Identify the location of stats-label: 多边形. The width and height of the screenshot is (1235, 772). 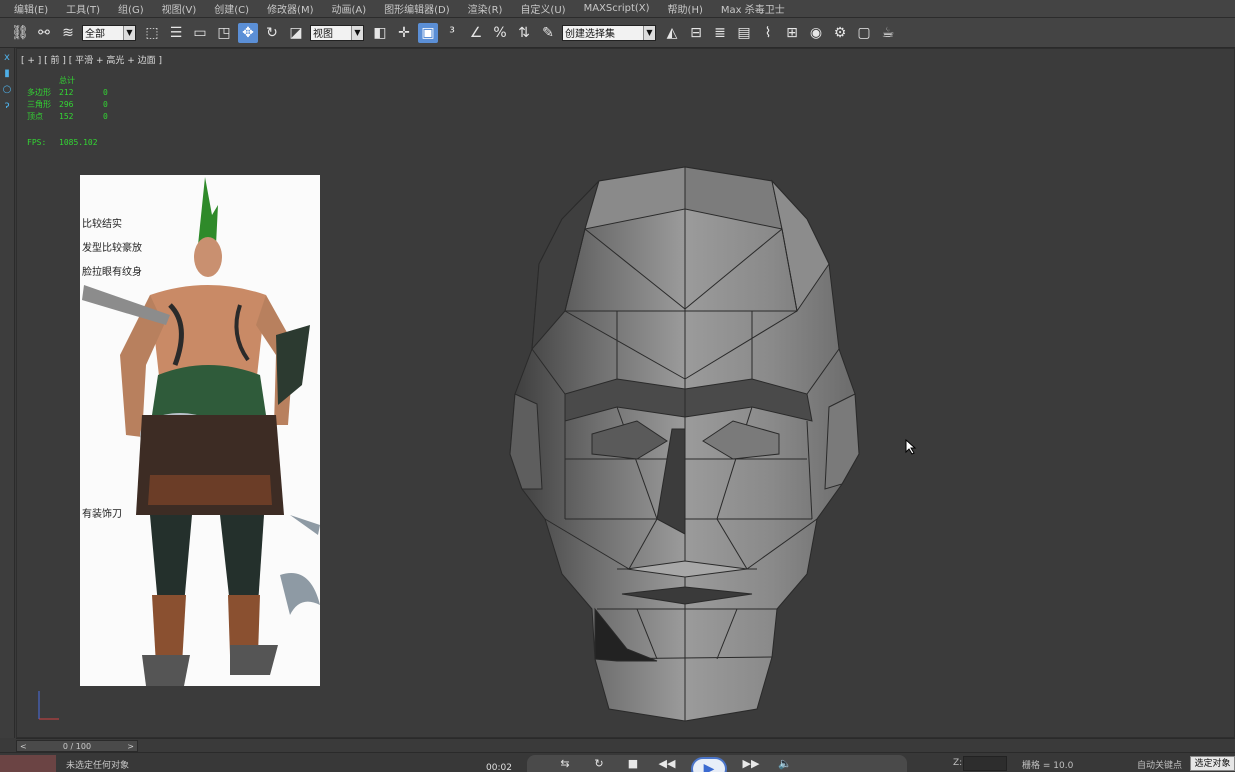
(39, 92).